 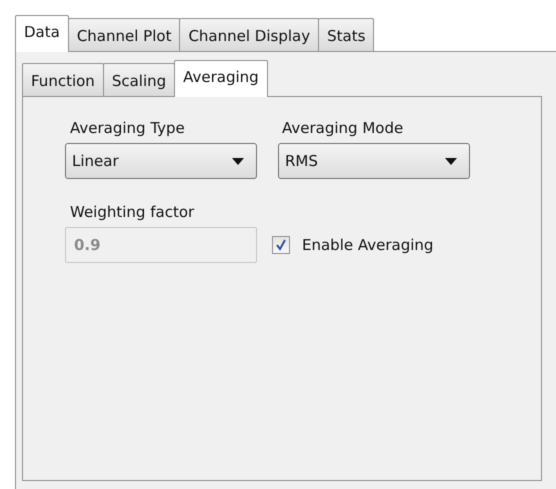 What do you see at coordinates (249, 34) in the screenshot?
I see `tab: Channel Display` at bounding box center [249, 34].